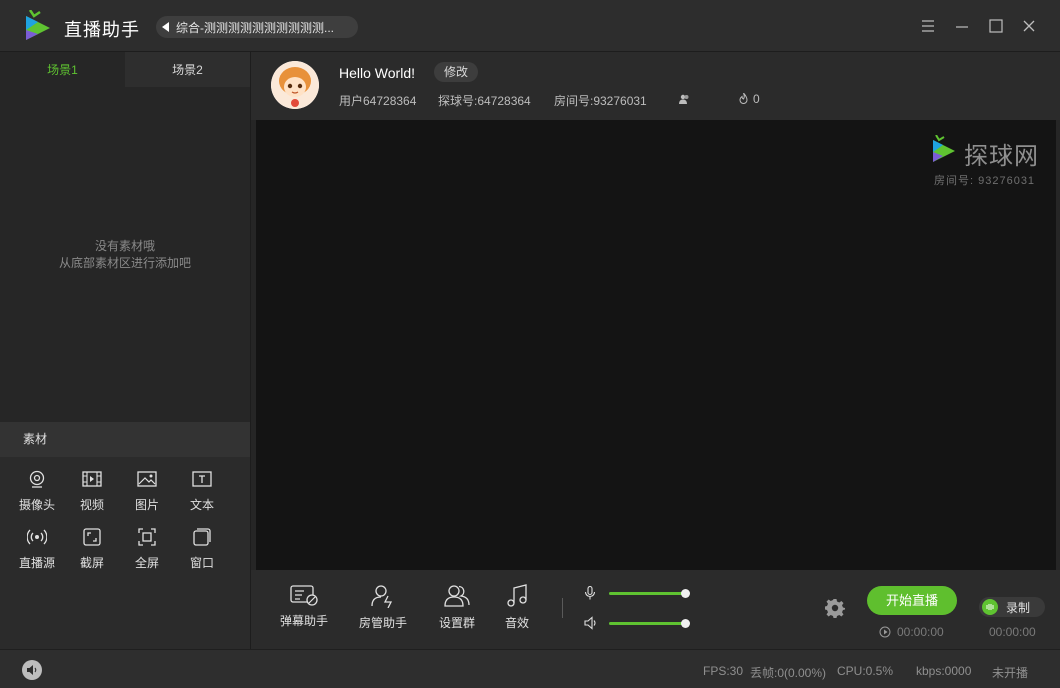 The height and width of the screenshot is (688, 1060). I want to click on material-screenshot-button: 截屏, so click(92, 549).